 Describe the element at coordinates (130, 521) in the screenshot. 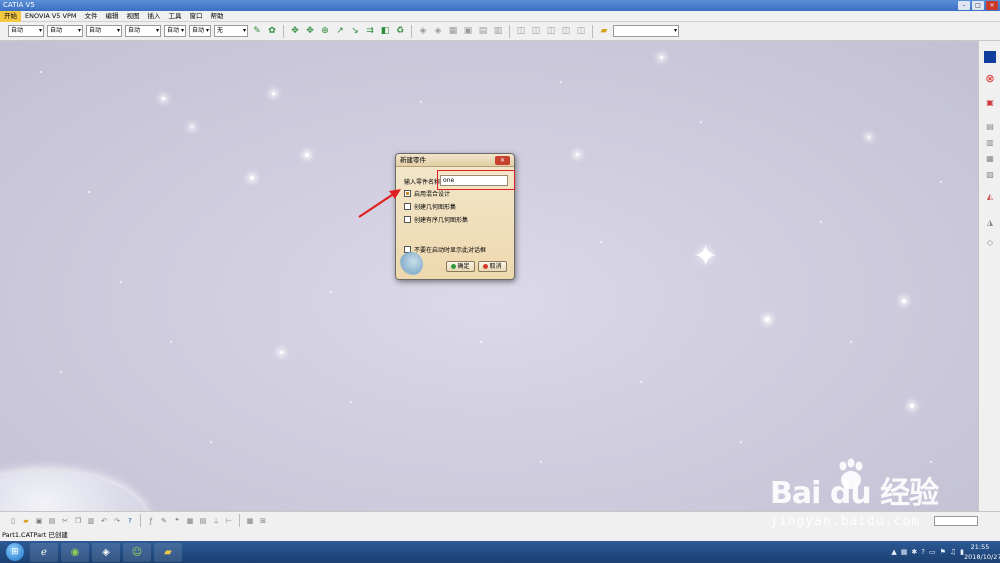

I see `help-icon: ?` at that location.